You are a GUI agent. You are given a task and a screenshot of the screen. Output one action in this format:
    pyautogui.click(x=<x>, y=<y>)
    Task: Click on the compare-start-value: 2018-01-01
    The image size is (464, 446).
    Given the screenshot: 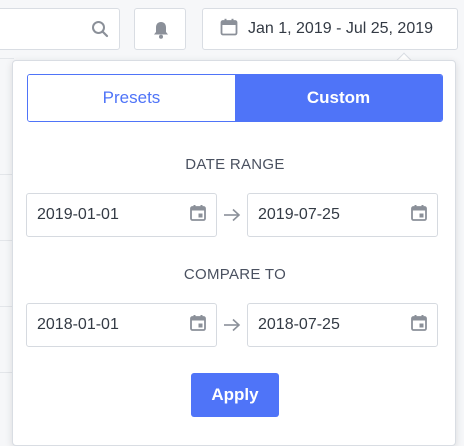 What is the action you would take?
    pyautogui.click(x=78, y=324)
    